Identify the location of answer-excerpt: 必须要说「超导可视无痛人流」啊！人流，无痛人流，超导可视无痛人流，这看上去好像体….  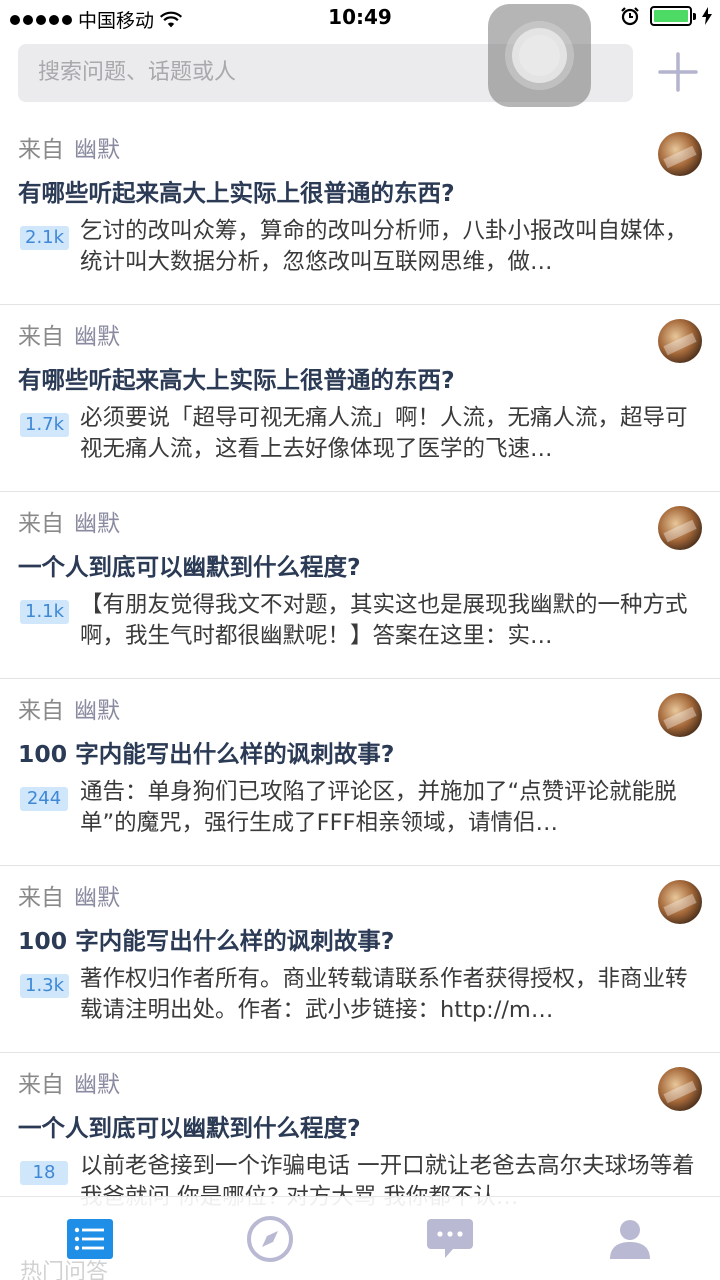
(392, 434).